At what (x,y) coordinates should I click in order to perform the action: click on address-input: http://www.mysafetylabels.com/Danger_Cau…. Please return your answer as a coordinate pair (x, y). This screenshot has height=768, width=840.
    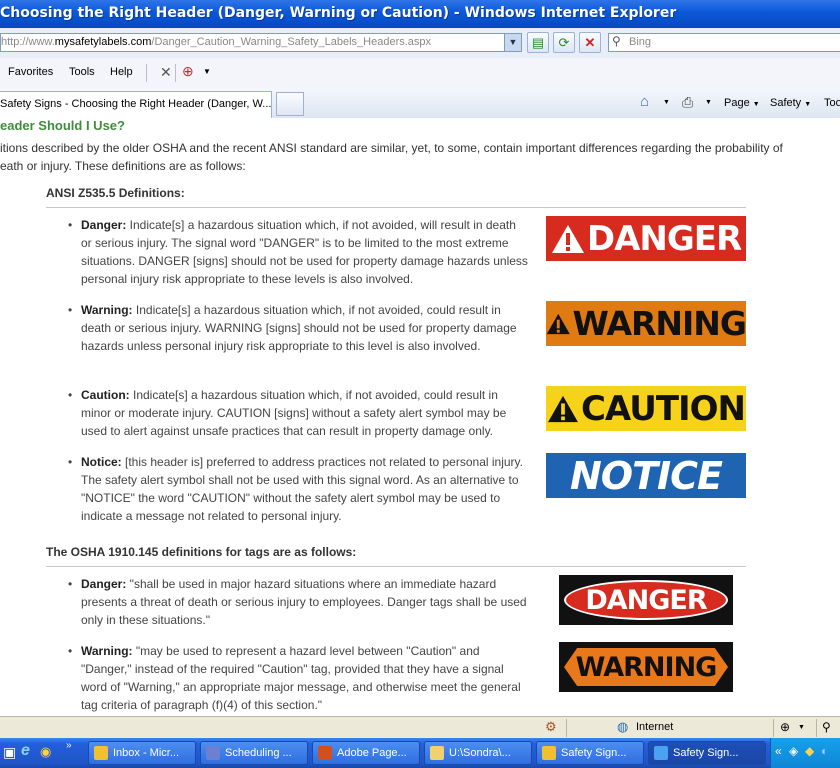
    Looking at the image, I should click on (261, 42).